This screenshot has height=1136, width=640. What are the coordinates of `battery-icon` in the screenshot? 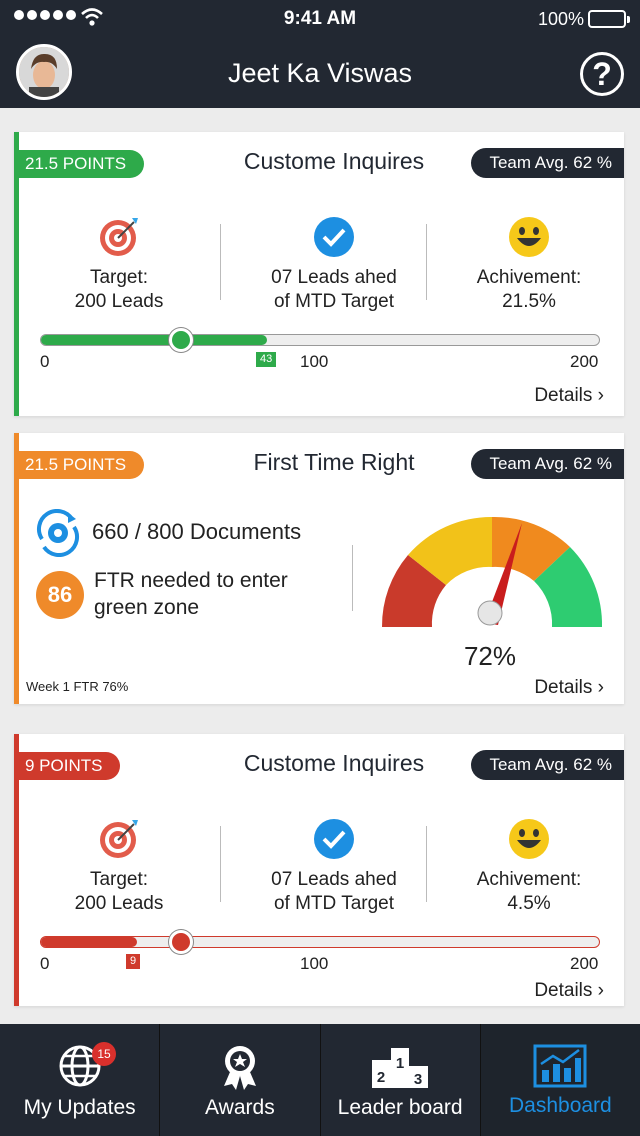 It's located at (609, 19).